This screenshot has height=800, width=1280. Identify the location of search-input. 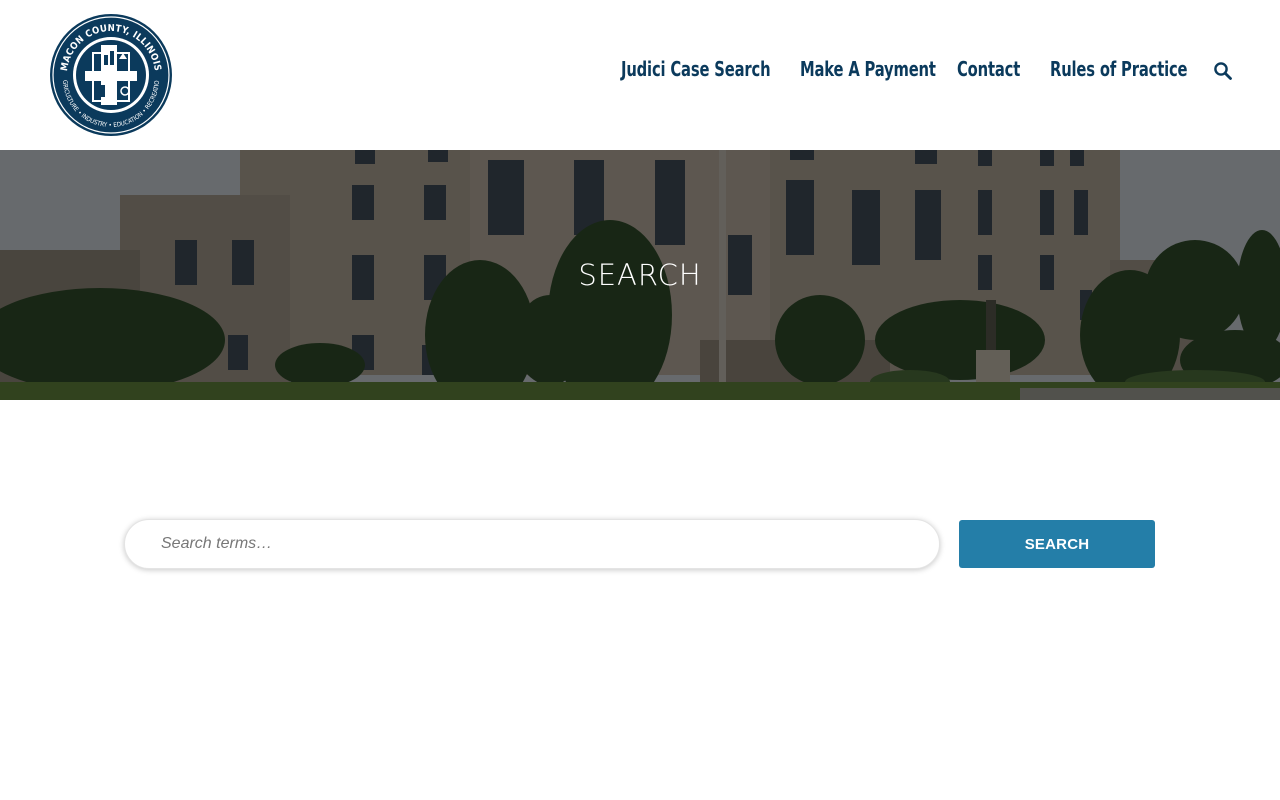
(532, 544).